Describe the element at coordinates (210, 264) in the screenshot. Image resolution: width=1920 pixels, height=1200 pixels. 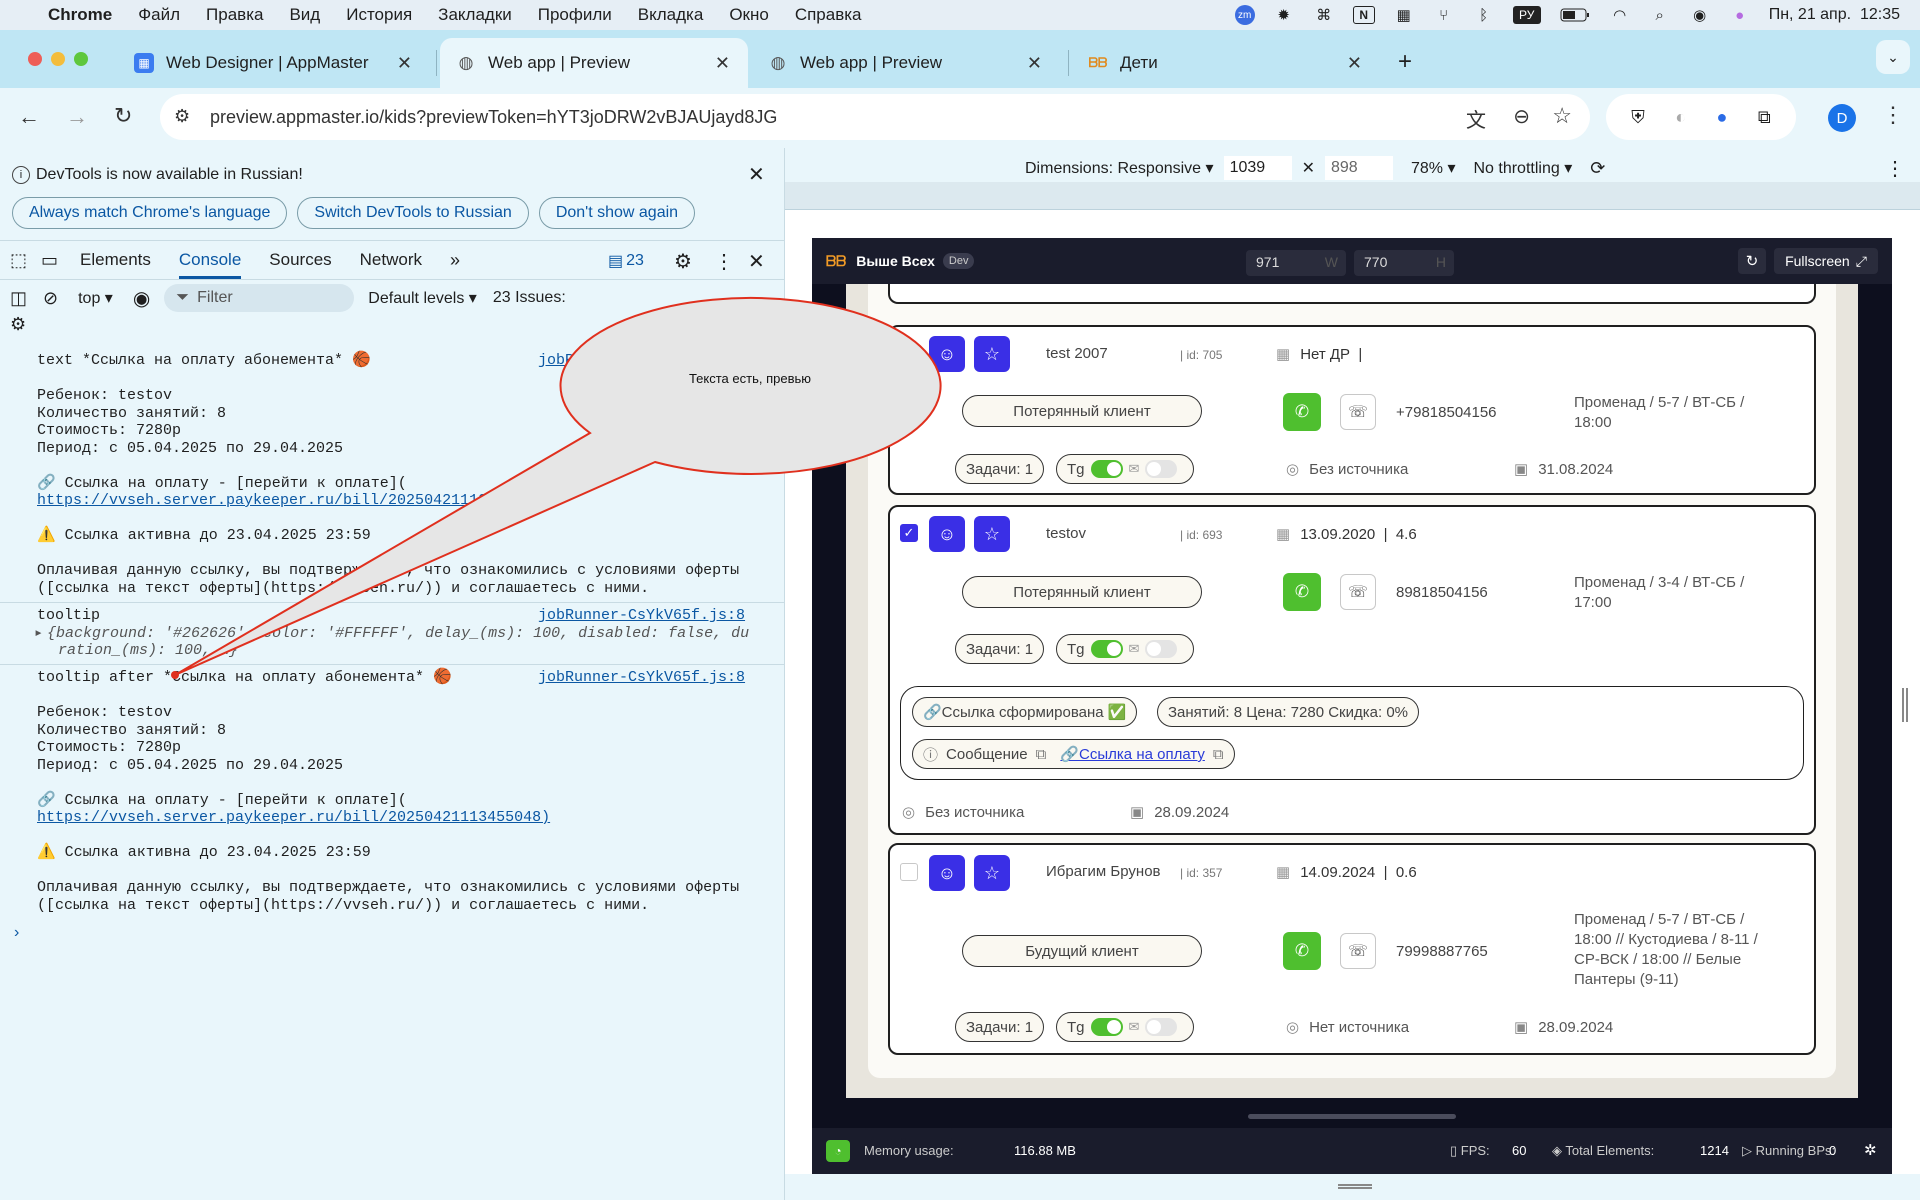
I see `tab-console: Console` at that location.